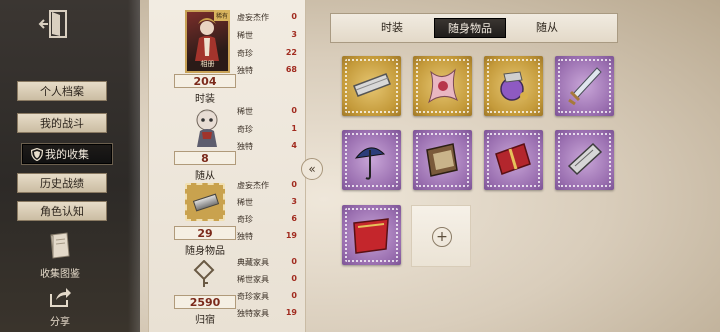 Image resolution: width=720 pixels, height=332 pixels. What do you see at coordinates (267, 54) in the screenshot?
I see `costume-stat-row: 奇珍 22` at bounding box center [267, 54].